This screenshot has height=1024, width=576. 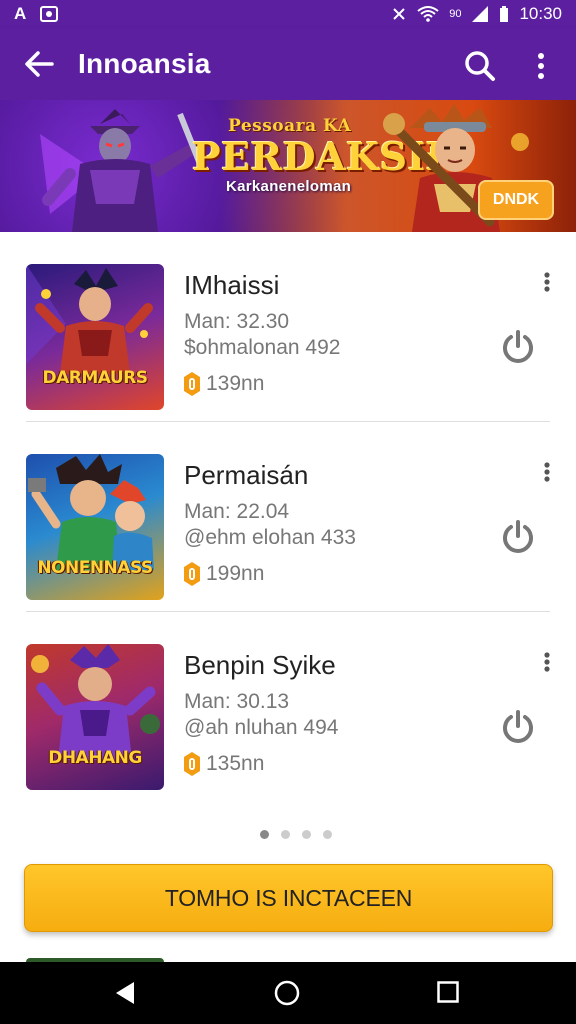 What do you see at coordinates (264, 834) in the screenshot?
I see `page-dot-active` at bounding box center [264, 834].